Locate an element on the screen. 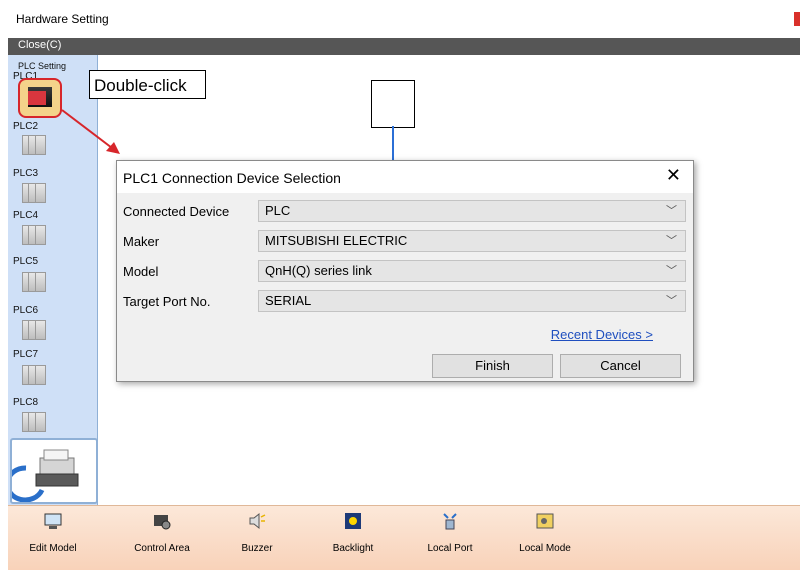  printer-icon is located at coordinates (41, 476).